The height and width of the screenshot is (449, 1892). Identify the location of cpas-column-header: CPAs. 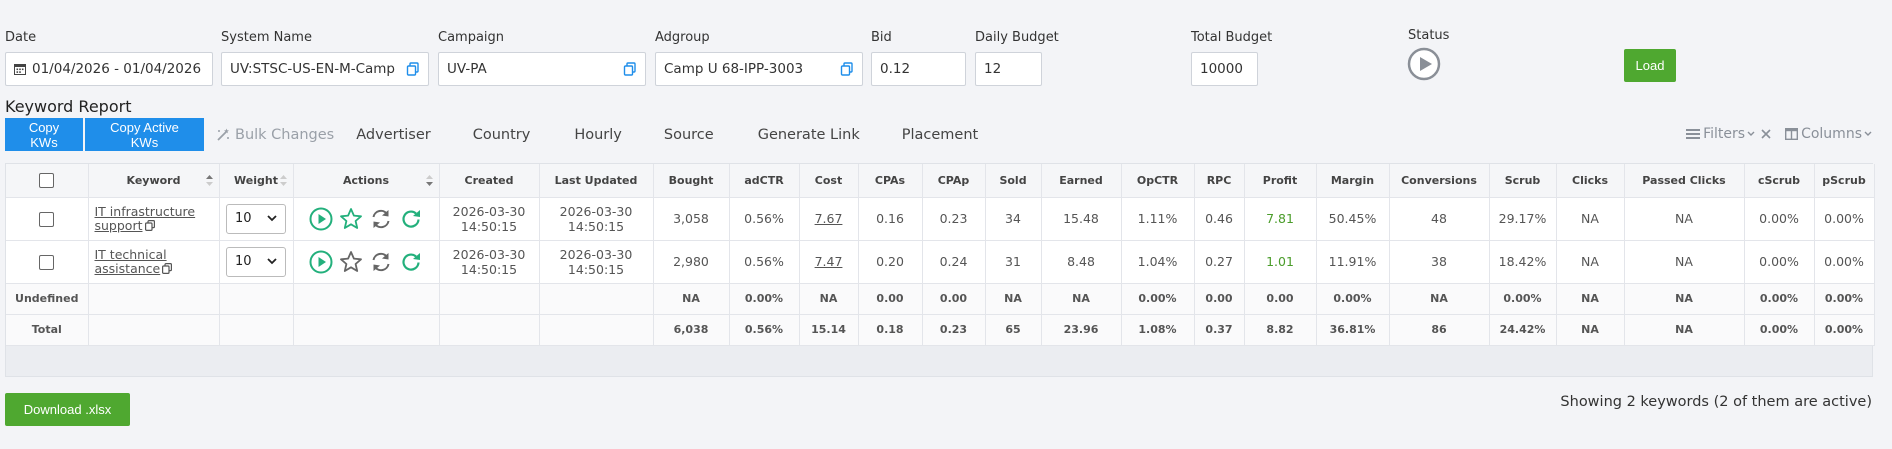
(890, 181).